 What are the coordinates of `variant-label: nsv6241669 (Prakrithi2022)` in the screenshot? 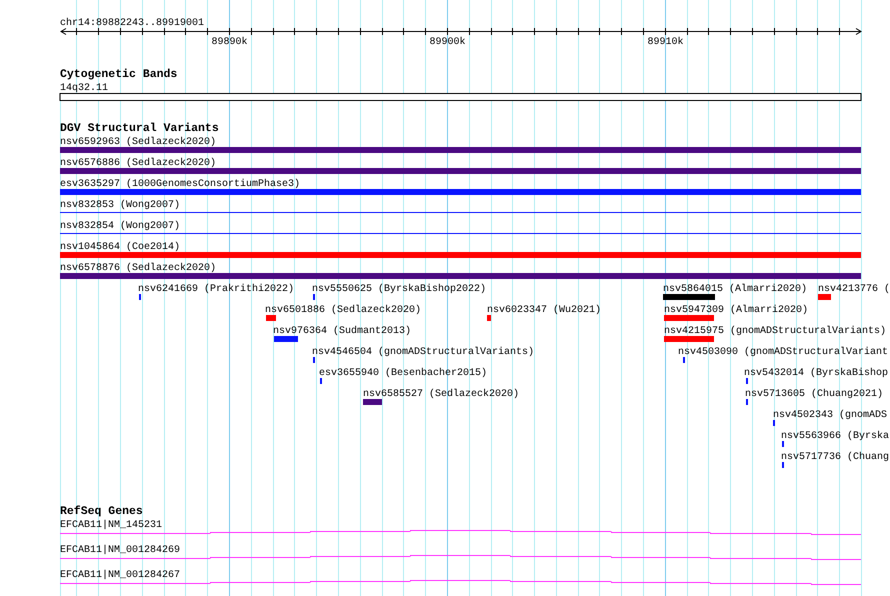 It's located at (216, 289).